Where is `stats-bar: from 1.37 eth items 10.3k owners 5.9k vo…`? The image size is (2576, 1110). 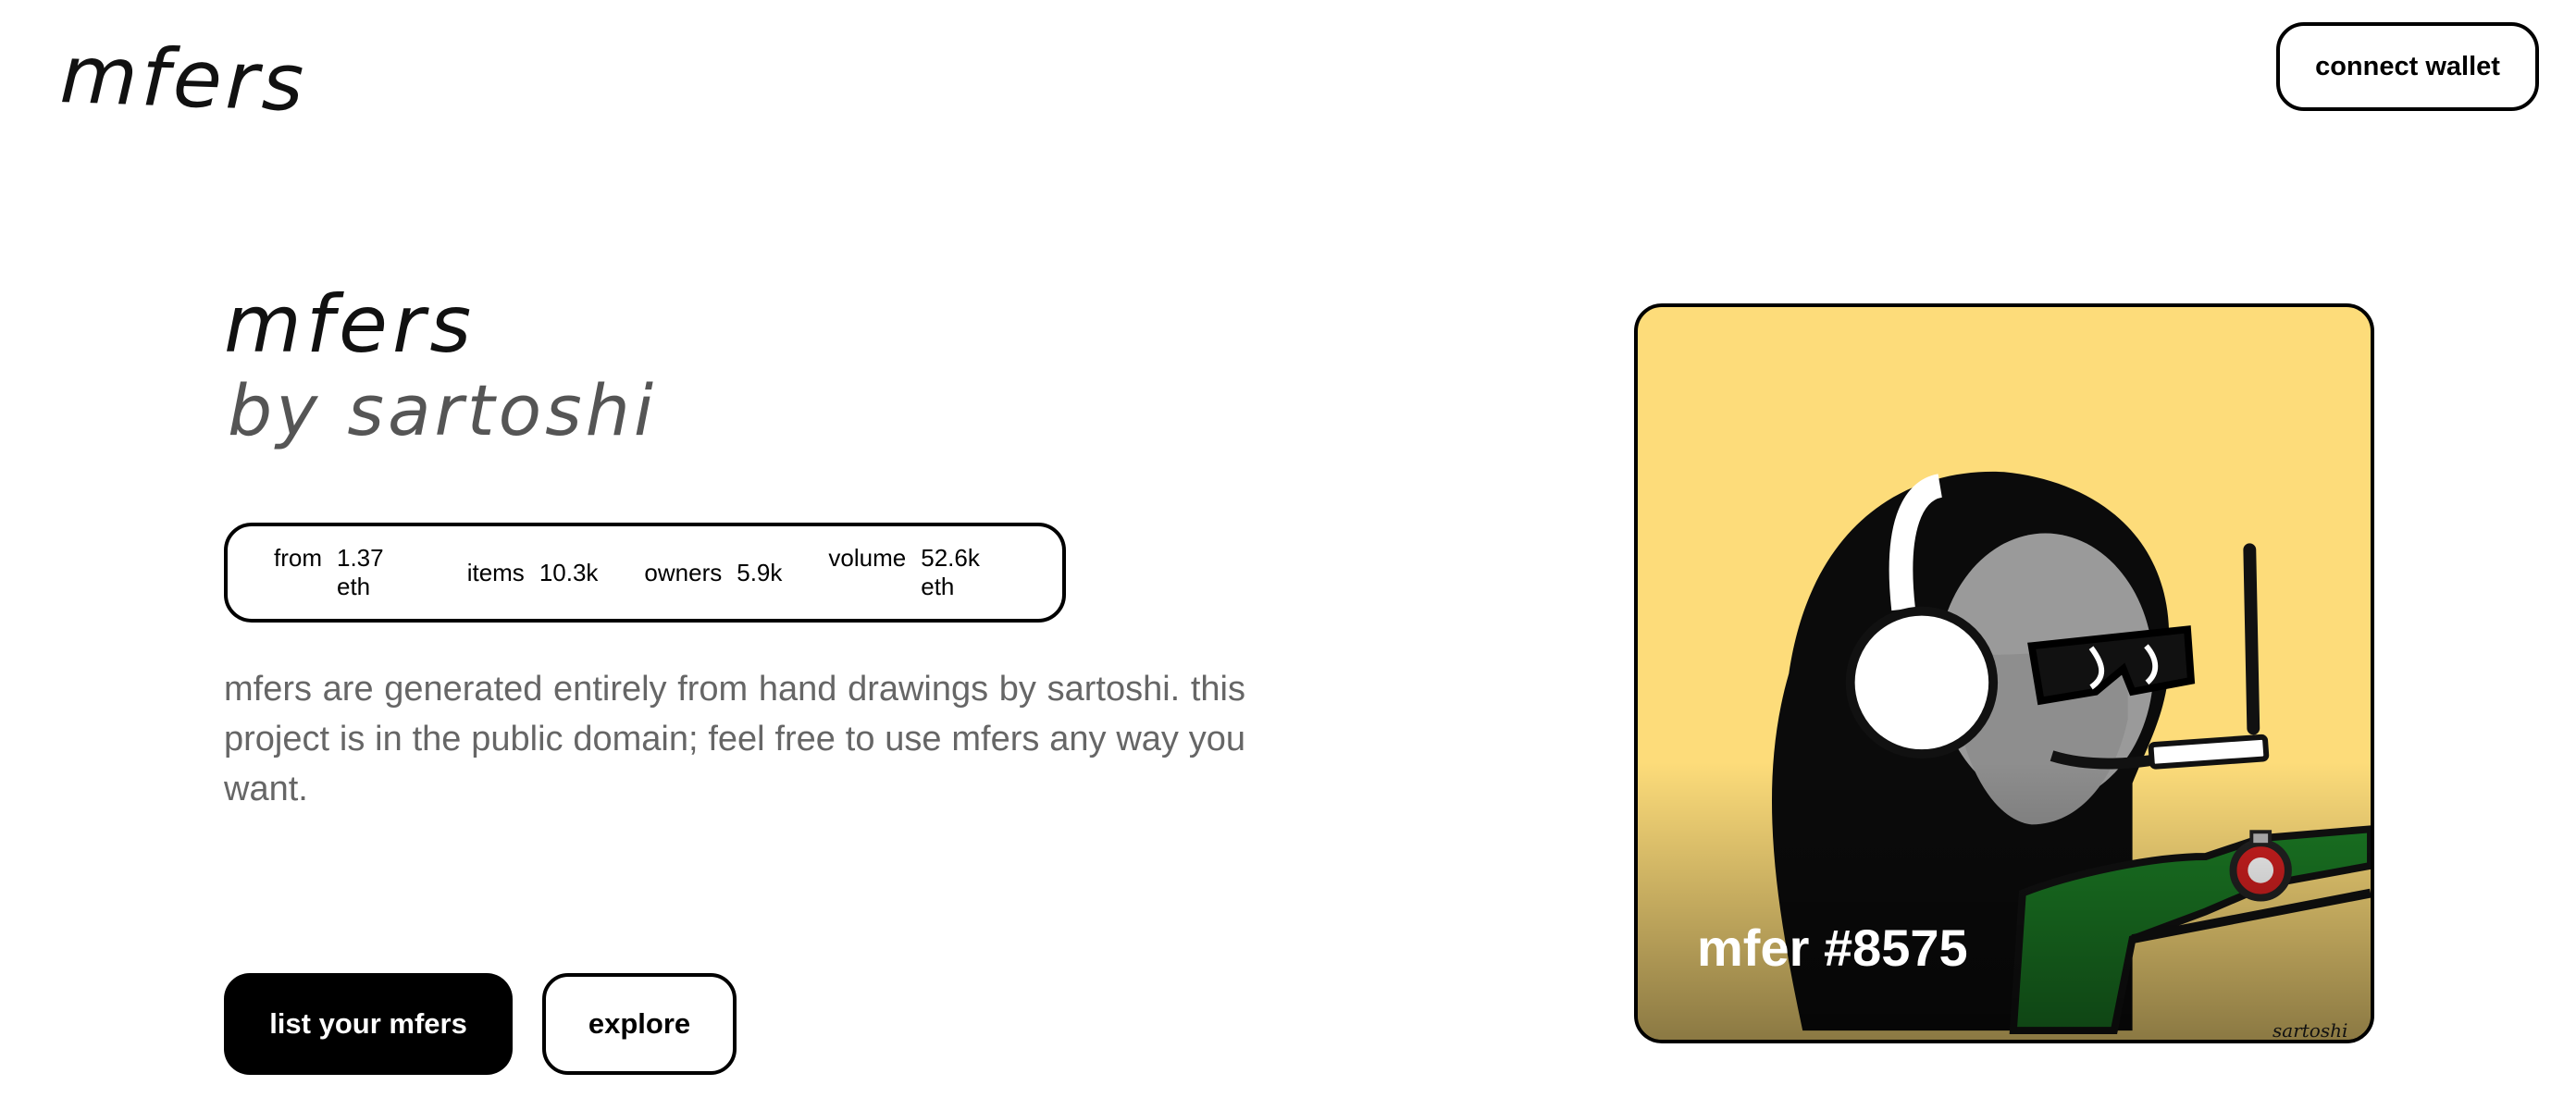 stats-bar: from 1.37 eth items 10.3k owners 5.9k vo… is located at coordinates (645, 573).